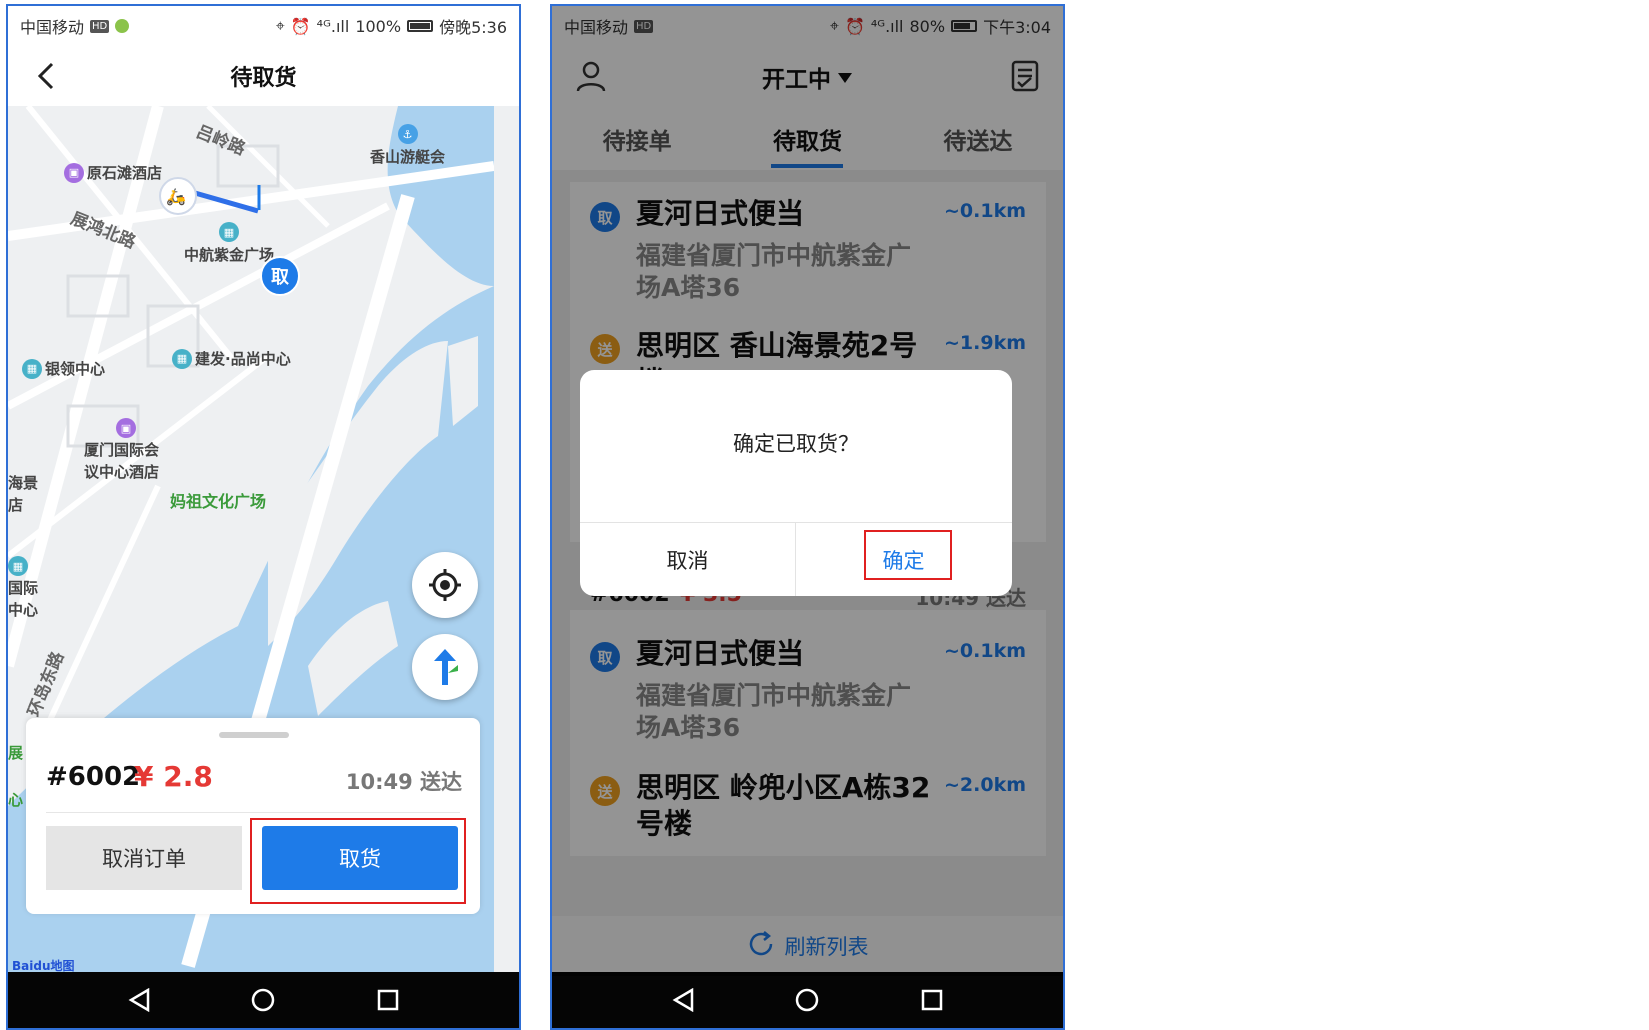 The width and height of the screenshot is (1649, 1030). What do you see at coordinates (253, 812) in the screenshot?
I see `divider` at bounding box center [253, 812].